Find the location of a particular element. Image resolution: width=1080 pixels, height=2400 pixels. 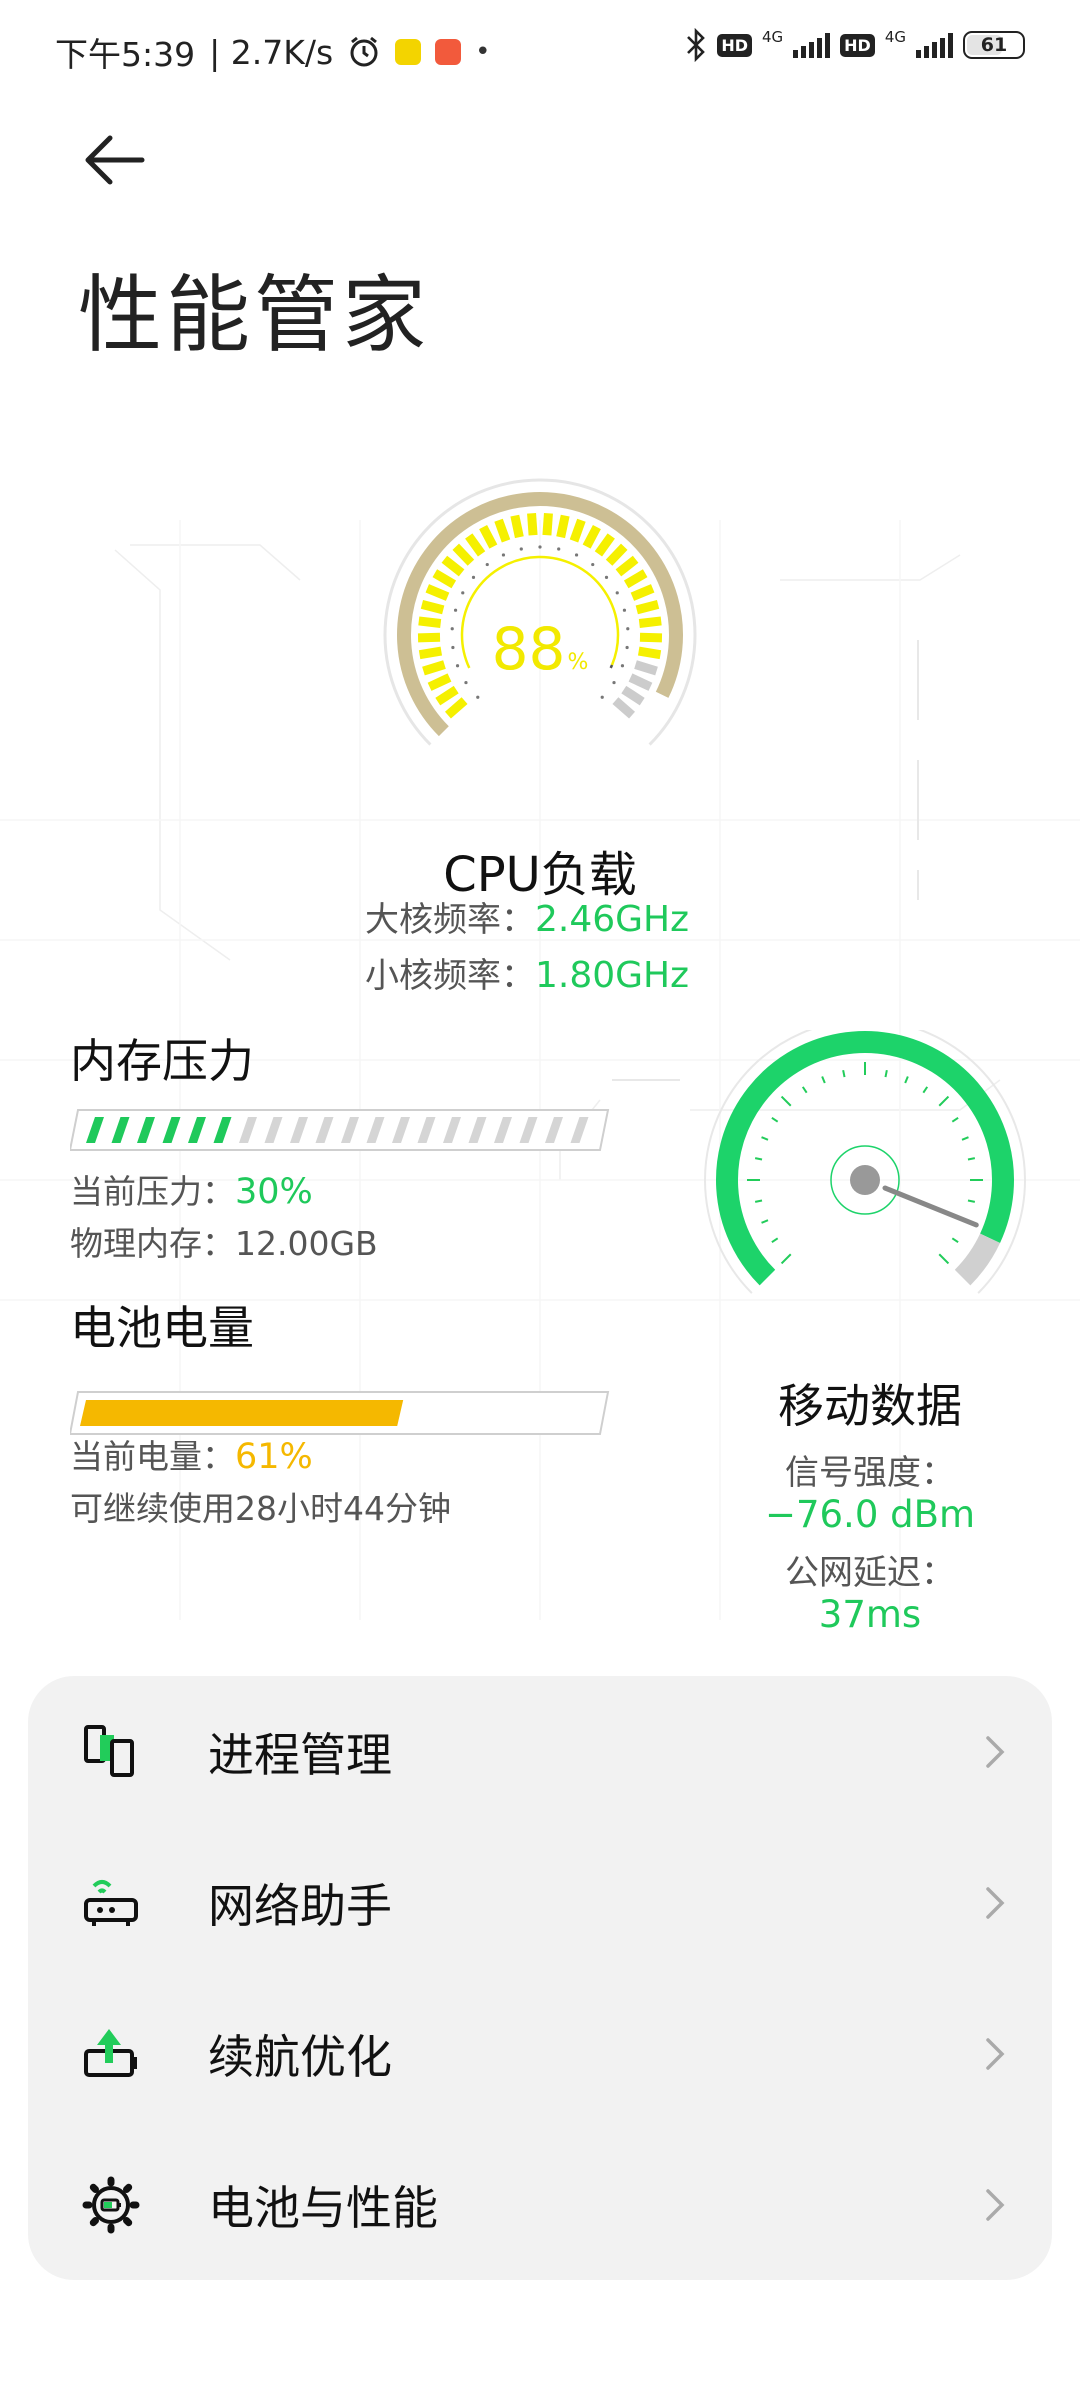

more-notifications-icon: • is located at coordinates (483, 52).